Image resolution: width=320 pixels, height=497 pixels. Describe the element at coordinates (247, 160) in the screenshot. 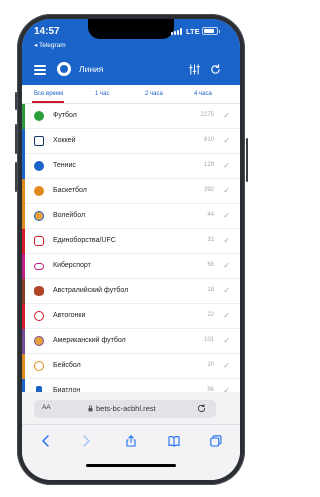

I see `side-button-right` at that location.